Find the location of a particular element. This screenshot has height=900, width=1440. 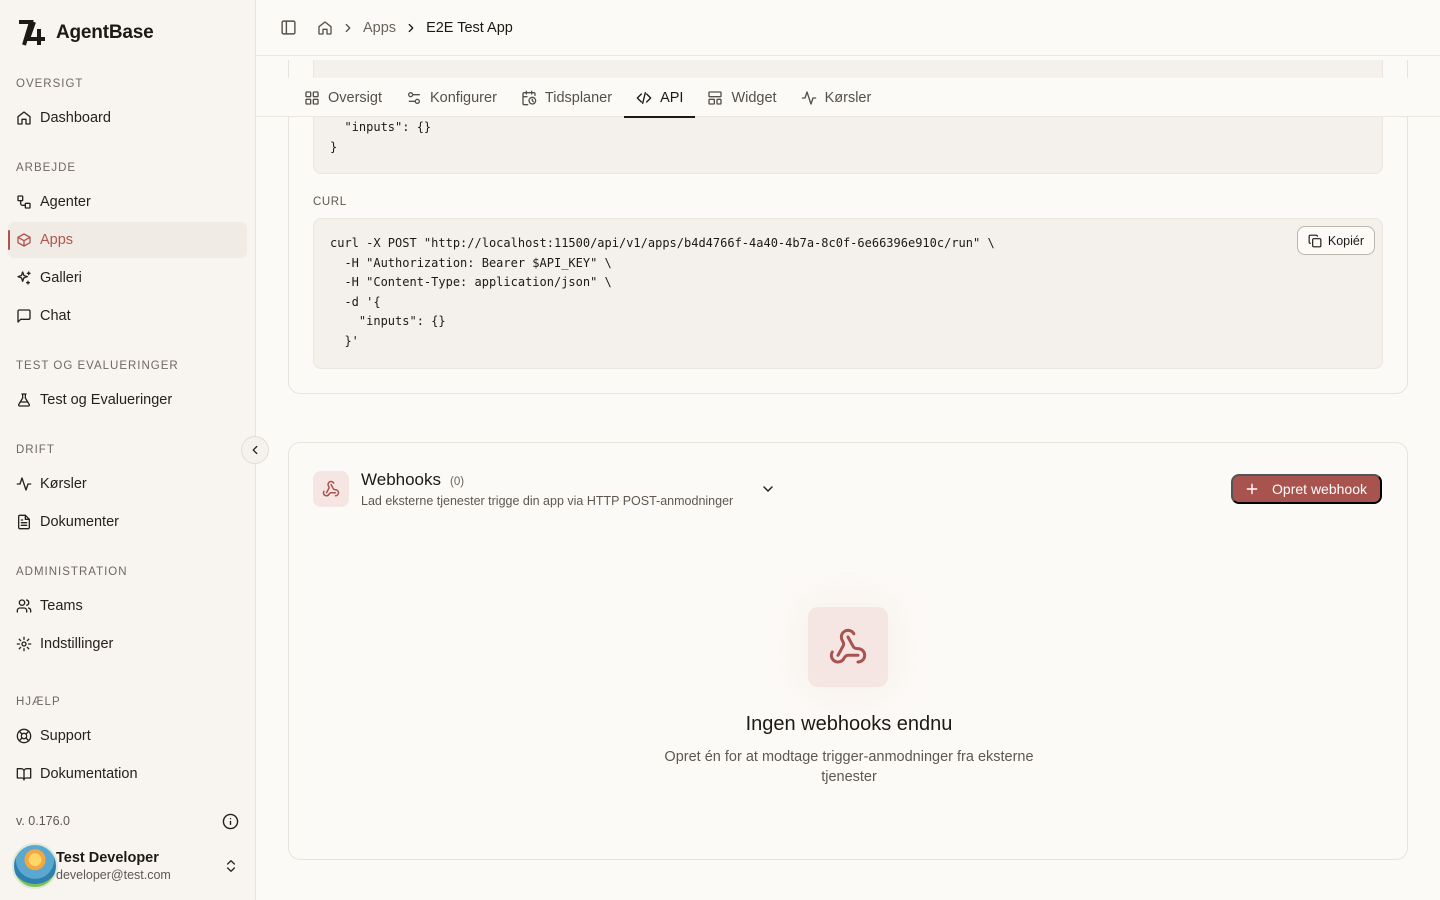

tab-tidsplaner: Tidsplaner is located at coordinates (566, 97).